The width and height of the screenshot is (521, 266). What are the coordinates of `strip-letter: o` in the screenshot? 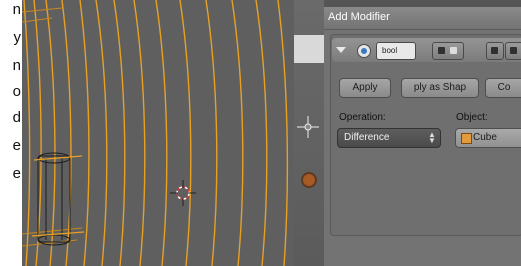 It's located at (16, 91).